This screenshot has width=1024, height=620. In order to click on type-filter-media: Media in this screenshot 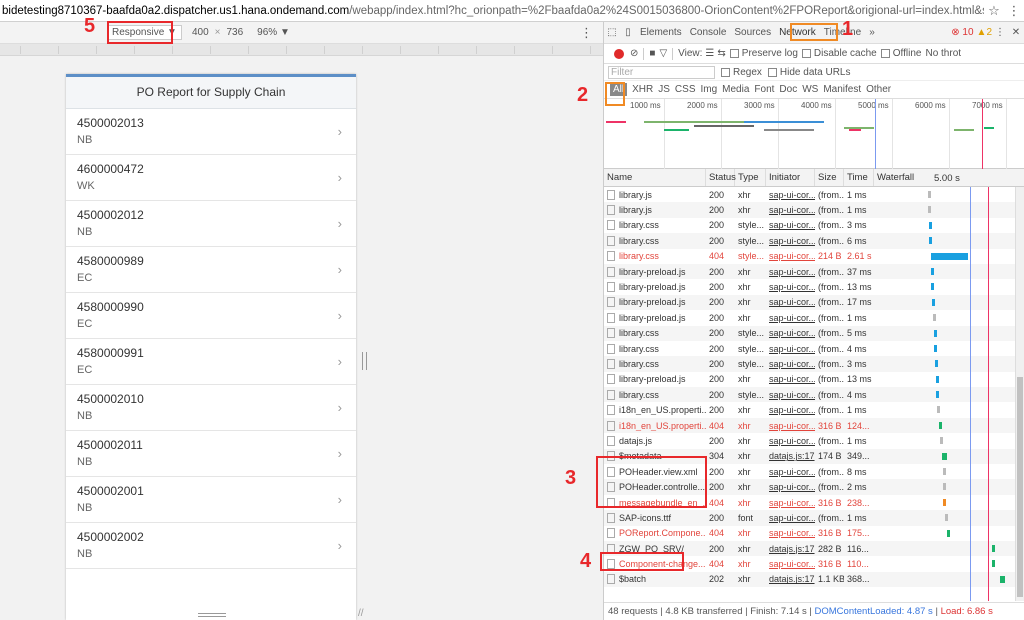, I will do `click(735, 89)`.